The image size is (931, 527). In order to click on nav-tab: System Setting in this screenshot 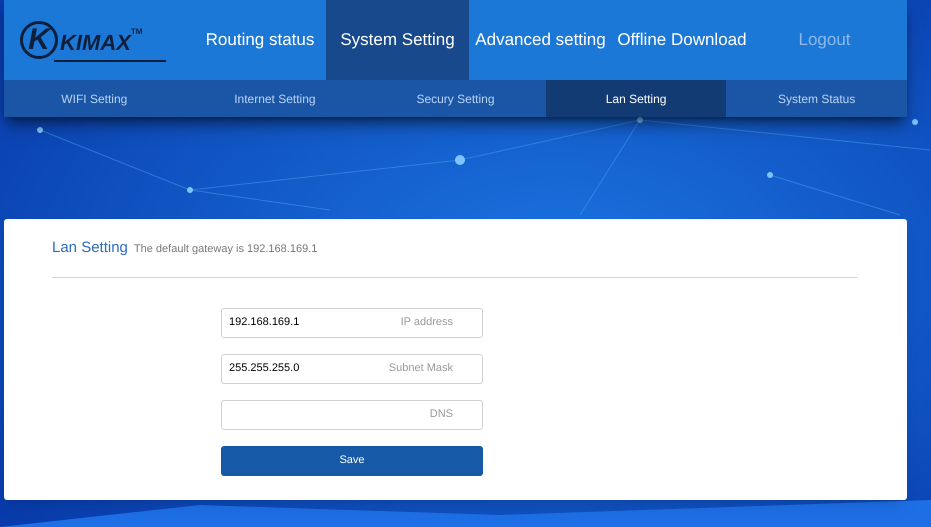, I will do `click(397, 40)`.